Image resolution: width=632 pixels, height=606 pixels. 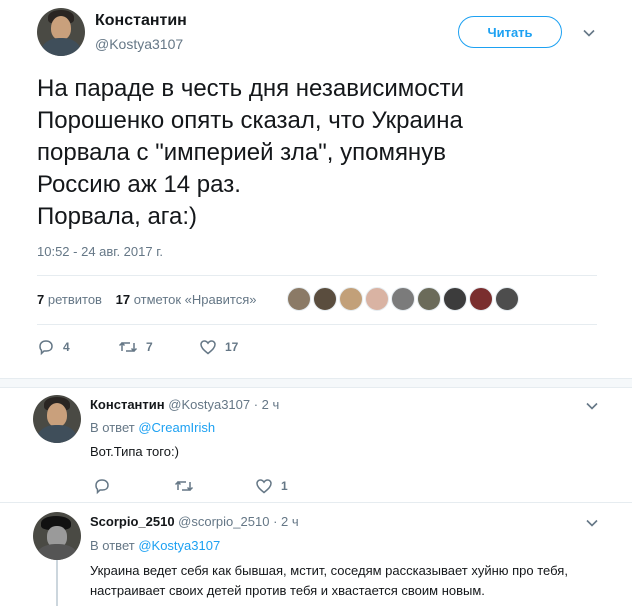 I want to click on reply-button, so click(x=106, y=486).